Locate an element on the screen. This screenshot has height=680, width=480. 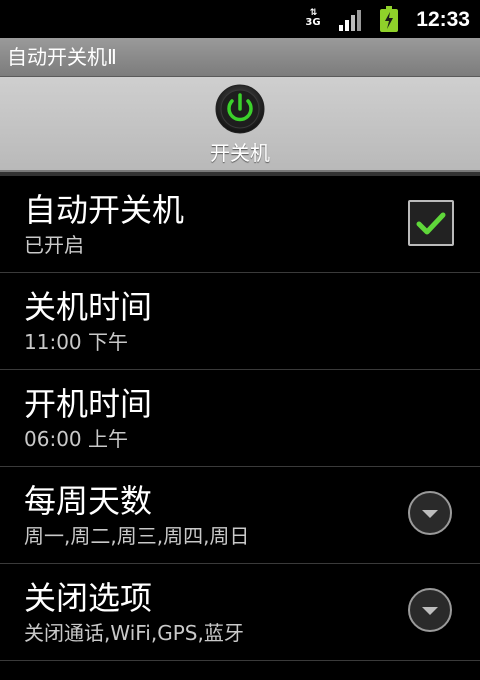
setting-boot-time: 开机时间 06:00 上午 is located at coordinates (240, 418).